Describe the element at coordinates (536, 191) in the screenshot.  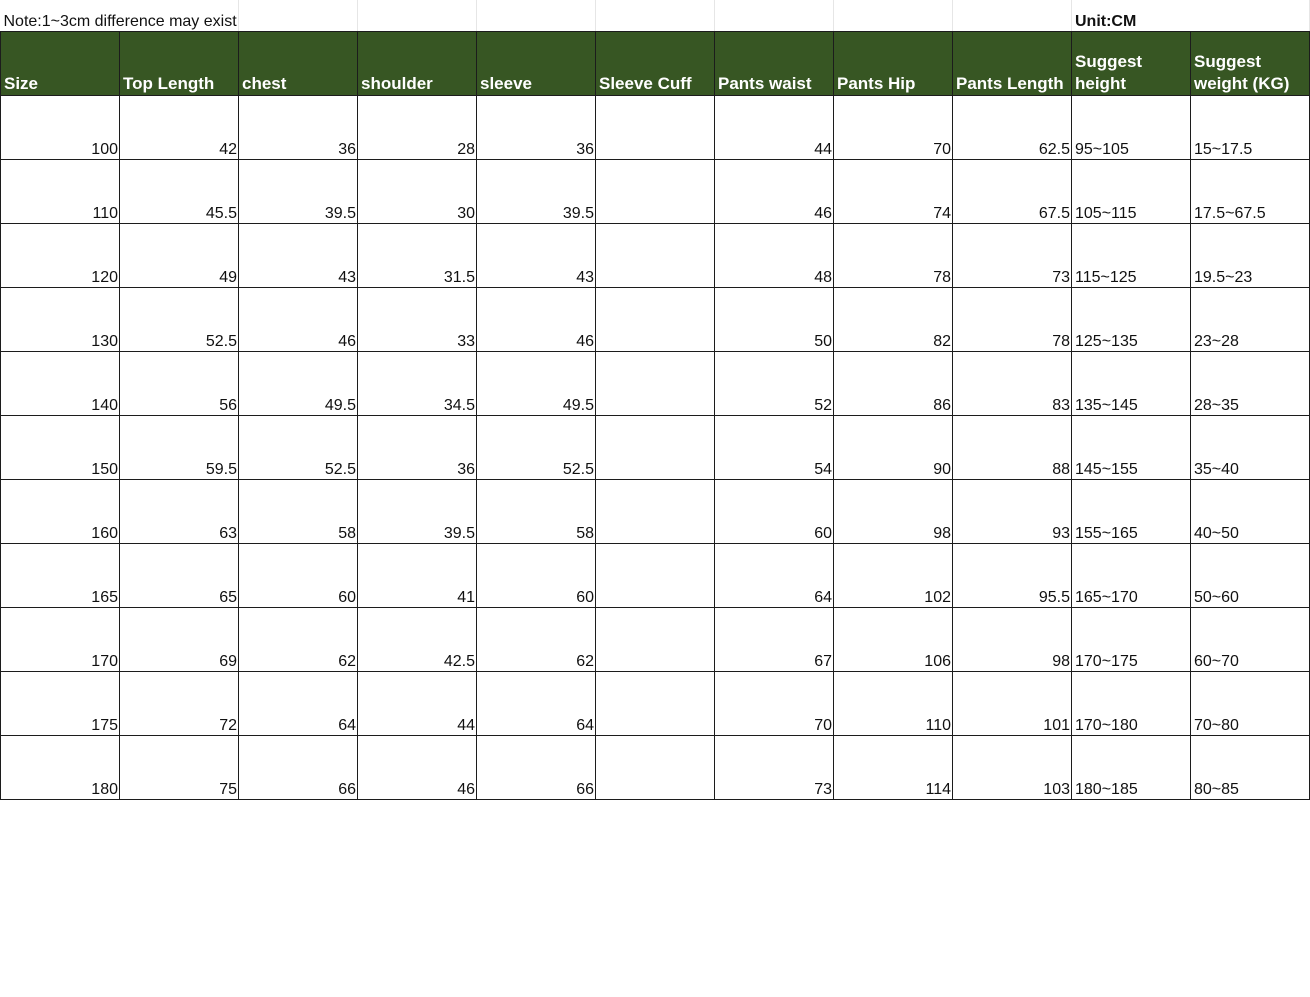
I see `cell-sleeve: 39.5` at that location.